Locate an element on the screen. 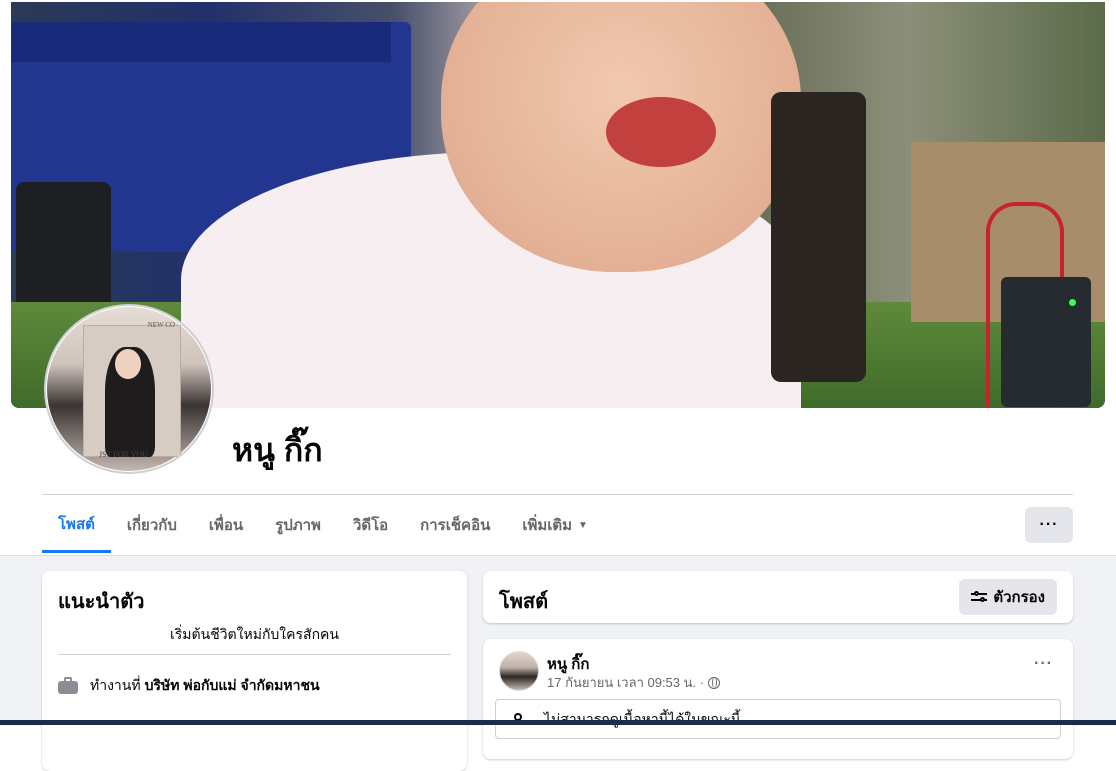 The height and width of the screenshot is (771, 1116). filter-label: ตัวกรอง is located at coordinates (1019, 597).